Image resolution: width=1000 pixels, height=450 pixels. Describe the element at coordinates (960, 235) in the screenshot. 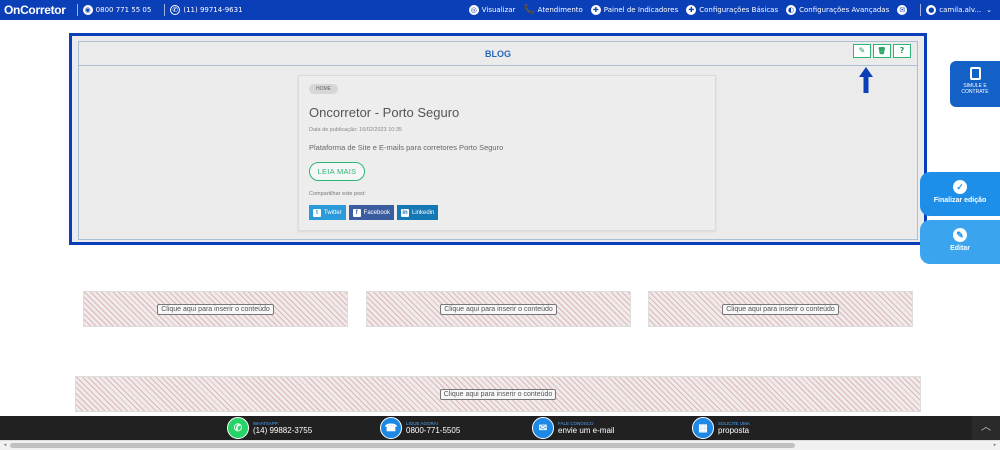

I see `edit-icon: ✎` at that location.